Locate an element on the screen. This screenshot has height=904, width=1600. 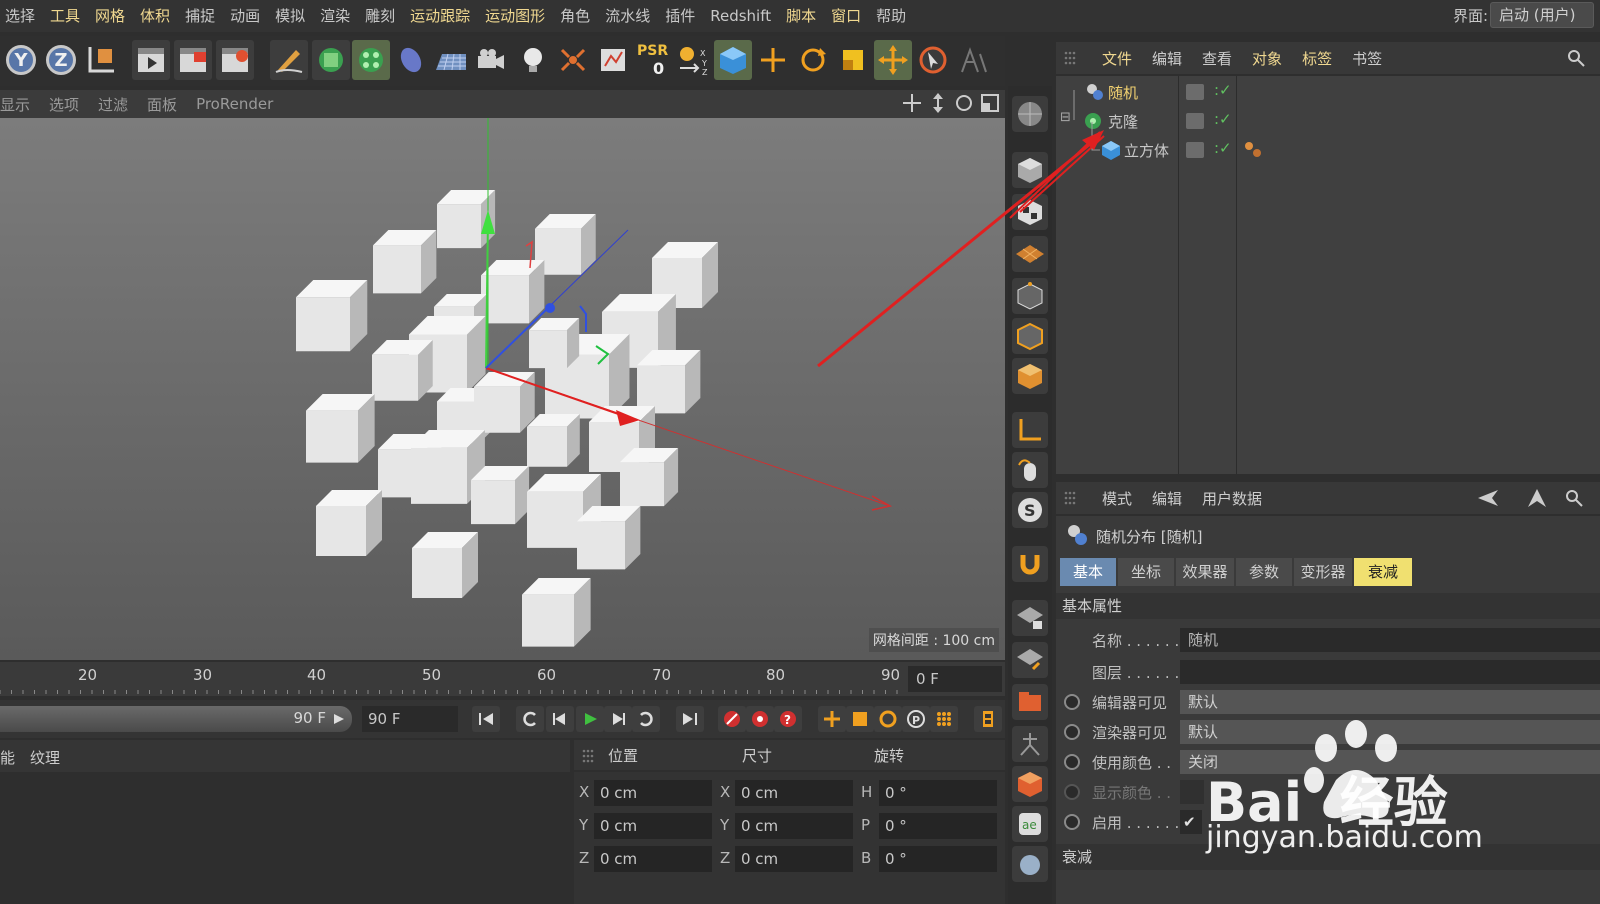
am-menu-edit: 编辑 is located at coordinates (1167, 498).